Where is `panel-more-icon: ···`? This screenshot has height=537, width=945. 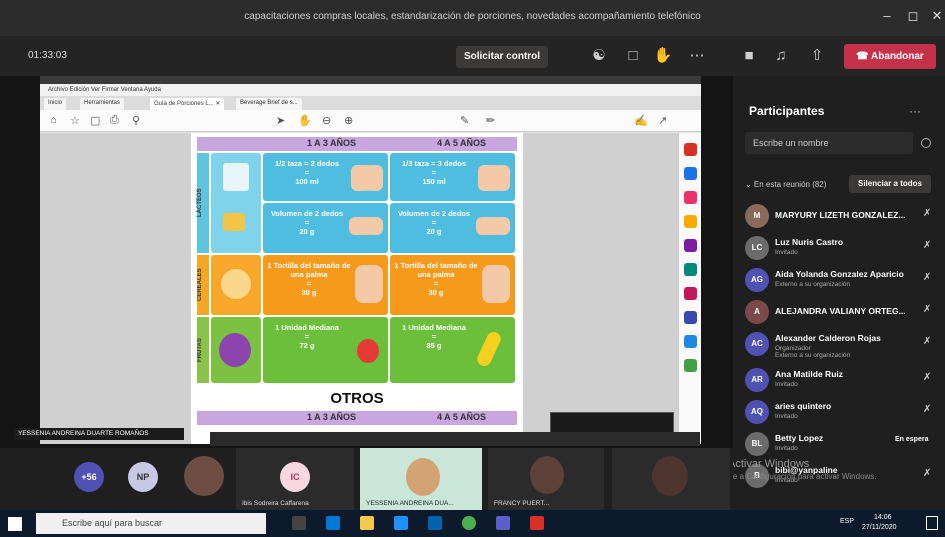
panel-more-icon: ··· is located at coordinates (915, 111).